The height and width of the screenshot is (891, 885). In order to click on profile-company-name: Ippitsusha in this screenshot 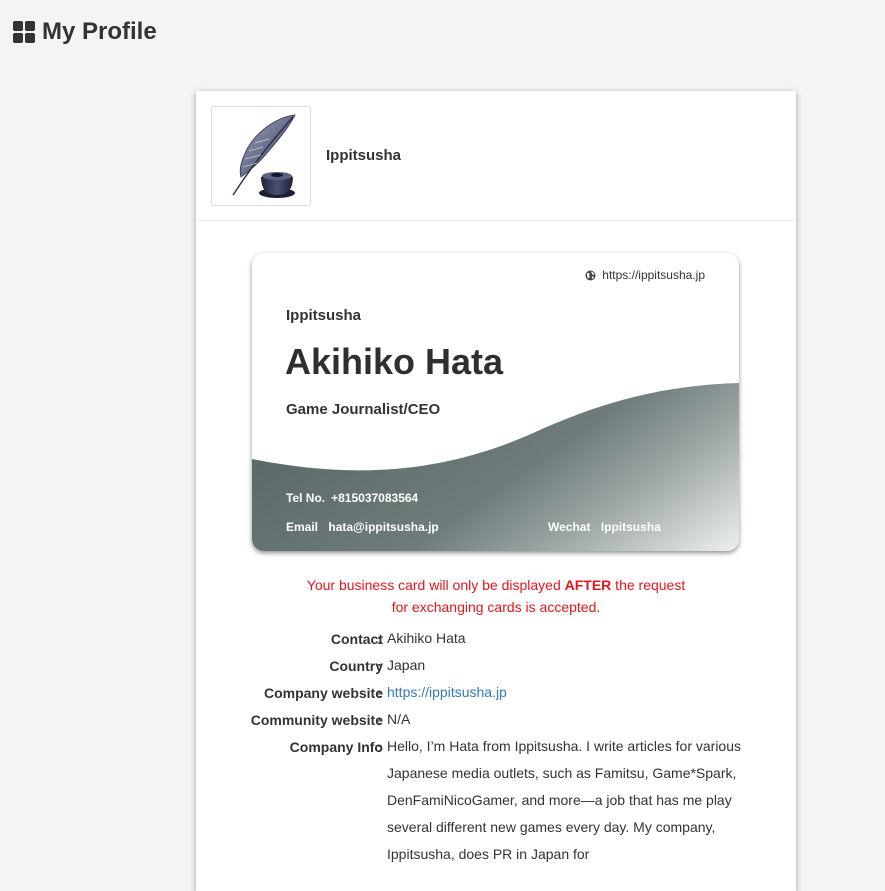, I will do `click(364, 155)`.